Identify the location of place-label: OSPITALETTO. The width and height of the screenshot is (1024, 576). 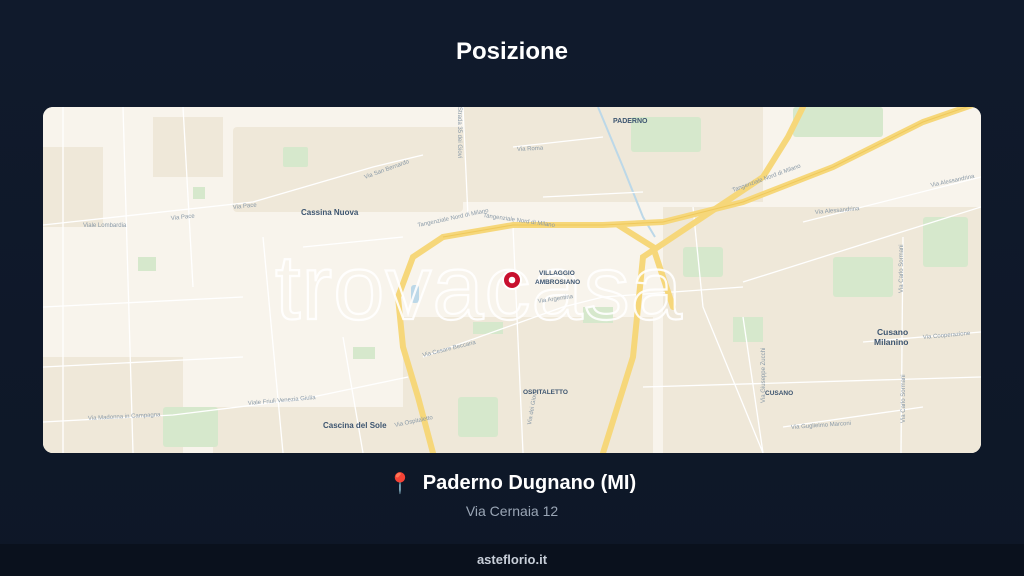
(545, 392).